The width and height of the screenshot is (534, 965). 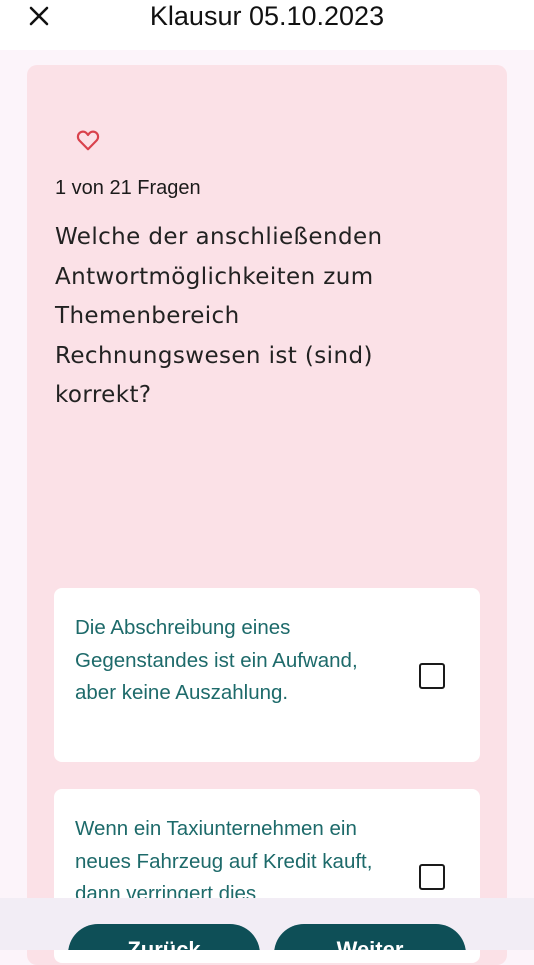 I want to click on back-button-label: Zurück, so click(x=164, y=944).